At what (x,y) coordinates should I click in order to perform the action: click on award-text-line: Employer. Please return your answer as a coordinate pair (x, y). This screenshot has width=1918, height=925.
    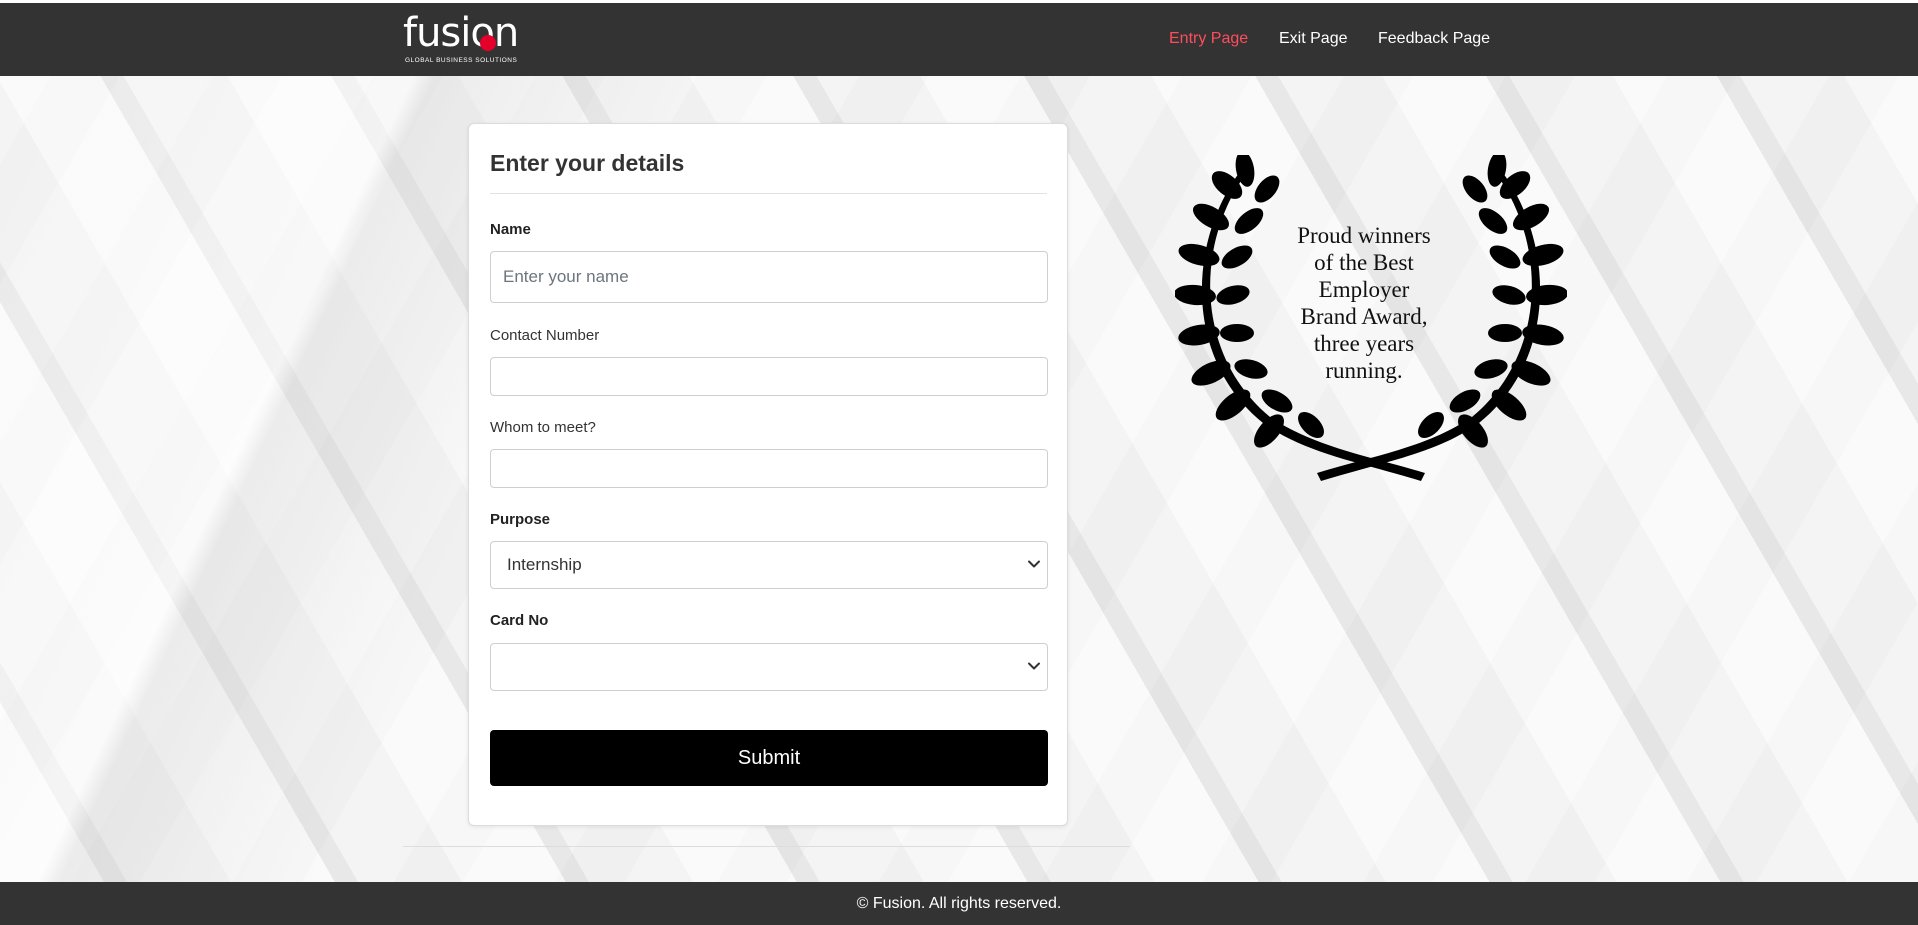
    Looking at the image, I should click on (1364, 289).